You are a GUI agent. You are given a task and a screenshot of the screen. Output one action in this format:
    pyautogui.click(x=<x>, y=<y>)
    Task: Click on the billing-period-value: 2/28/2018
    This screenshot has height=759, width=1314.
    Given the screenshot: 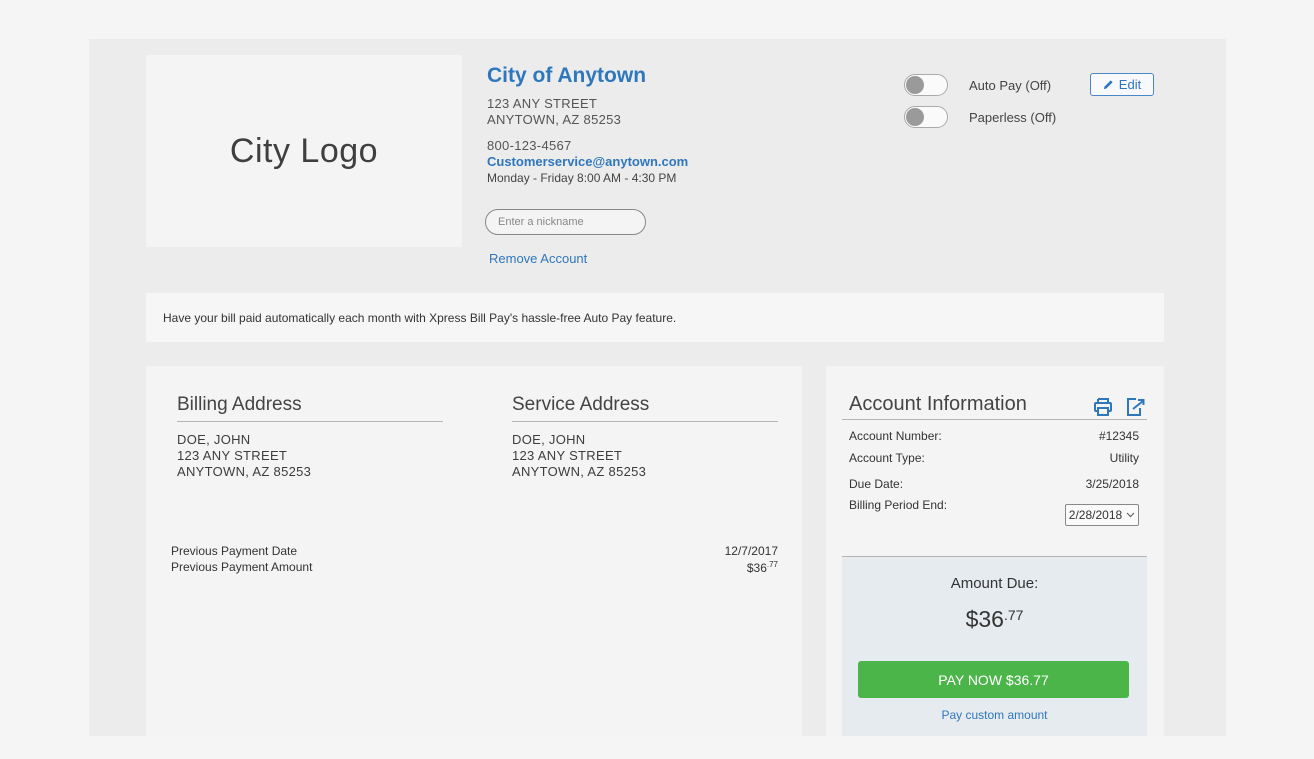 What is the action you would take?
    pyautogui.click(x=1095, y=515)
    